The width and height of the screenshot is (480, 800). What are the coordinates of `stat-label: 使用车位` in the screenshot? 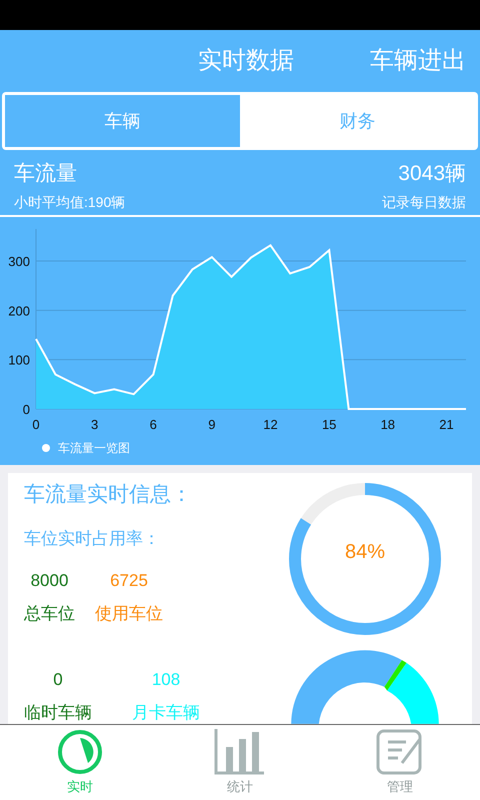 It's located at (129, 614).